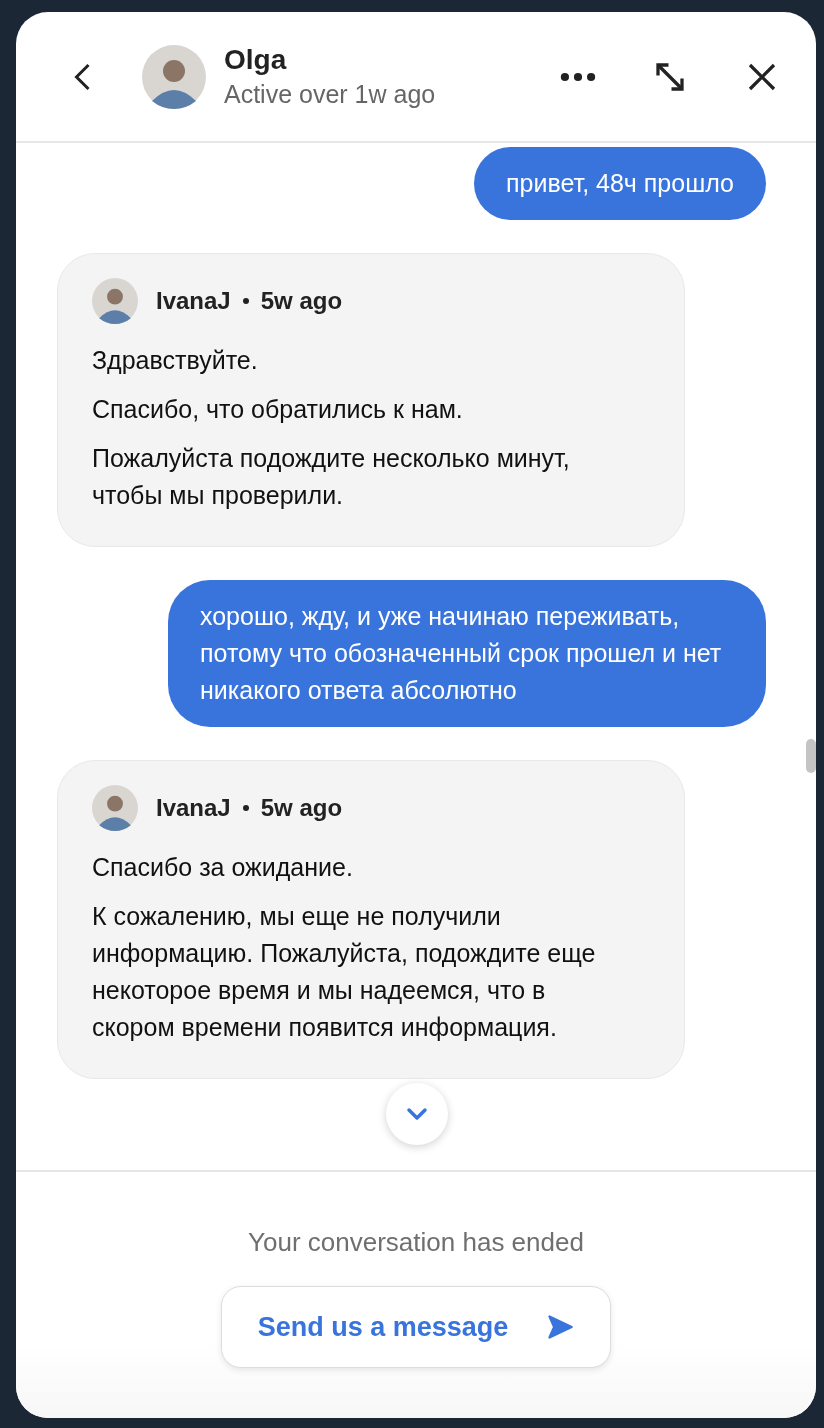 The image size is (824, 1428). I want to click on message-text: Спасибо, что обратились к нам., so click(278, 409).